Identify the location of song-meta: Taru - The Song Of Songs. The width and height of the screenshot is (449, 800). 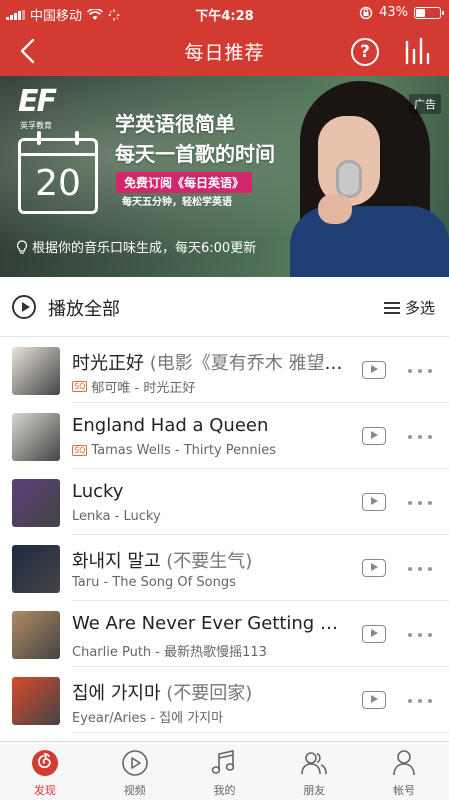
(207, 582).